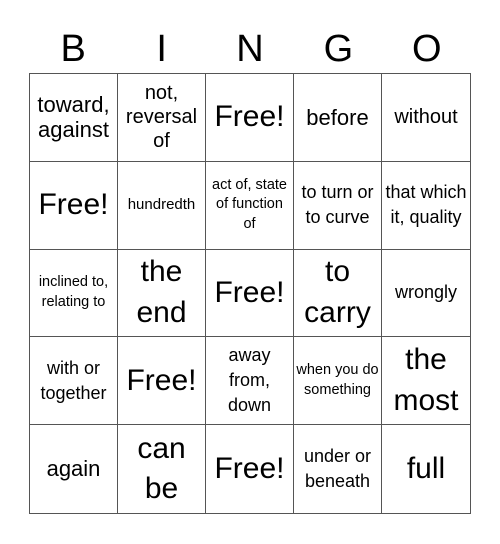  I want to click on bingo-cell: hundredth, so click(162, 205).